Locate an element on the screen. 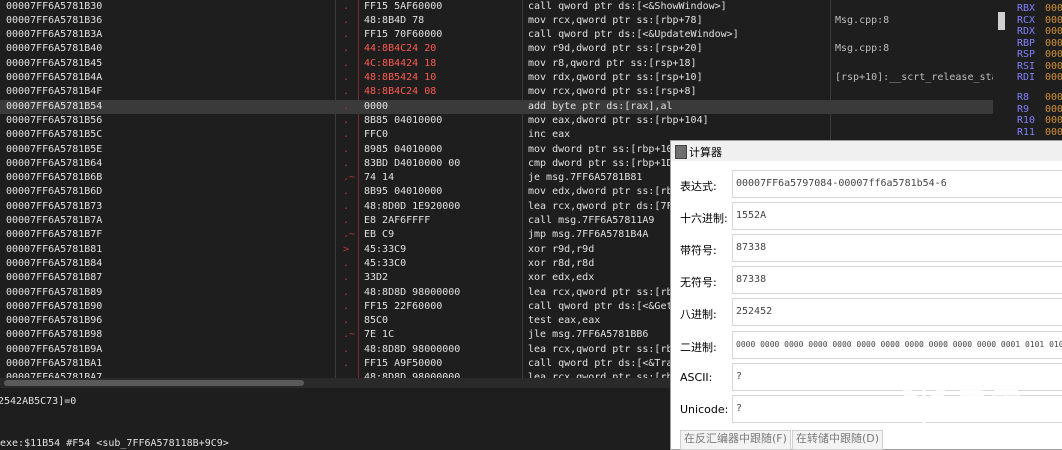 This screenshot has height=450, width=1062. calc-field-label: 带符号: is located at coordinates (698, 250).